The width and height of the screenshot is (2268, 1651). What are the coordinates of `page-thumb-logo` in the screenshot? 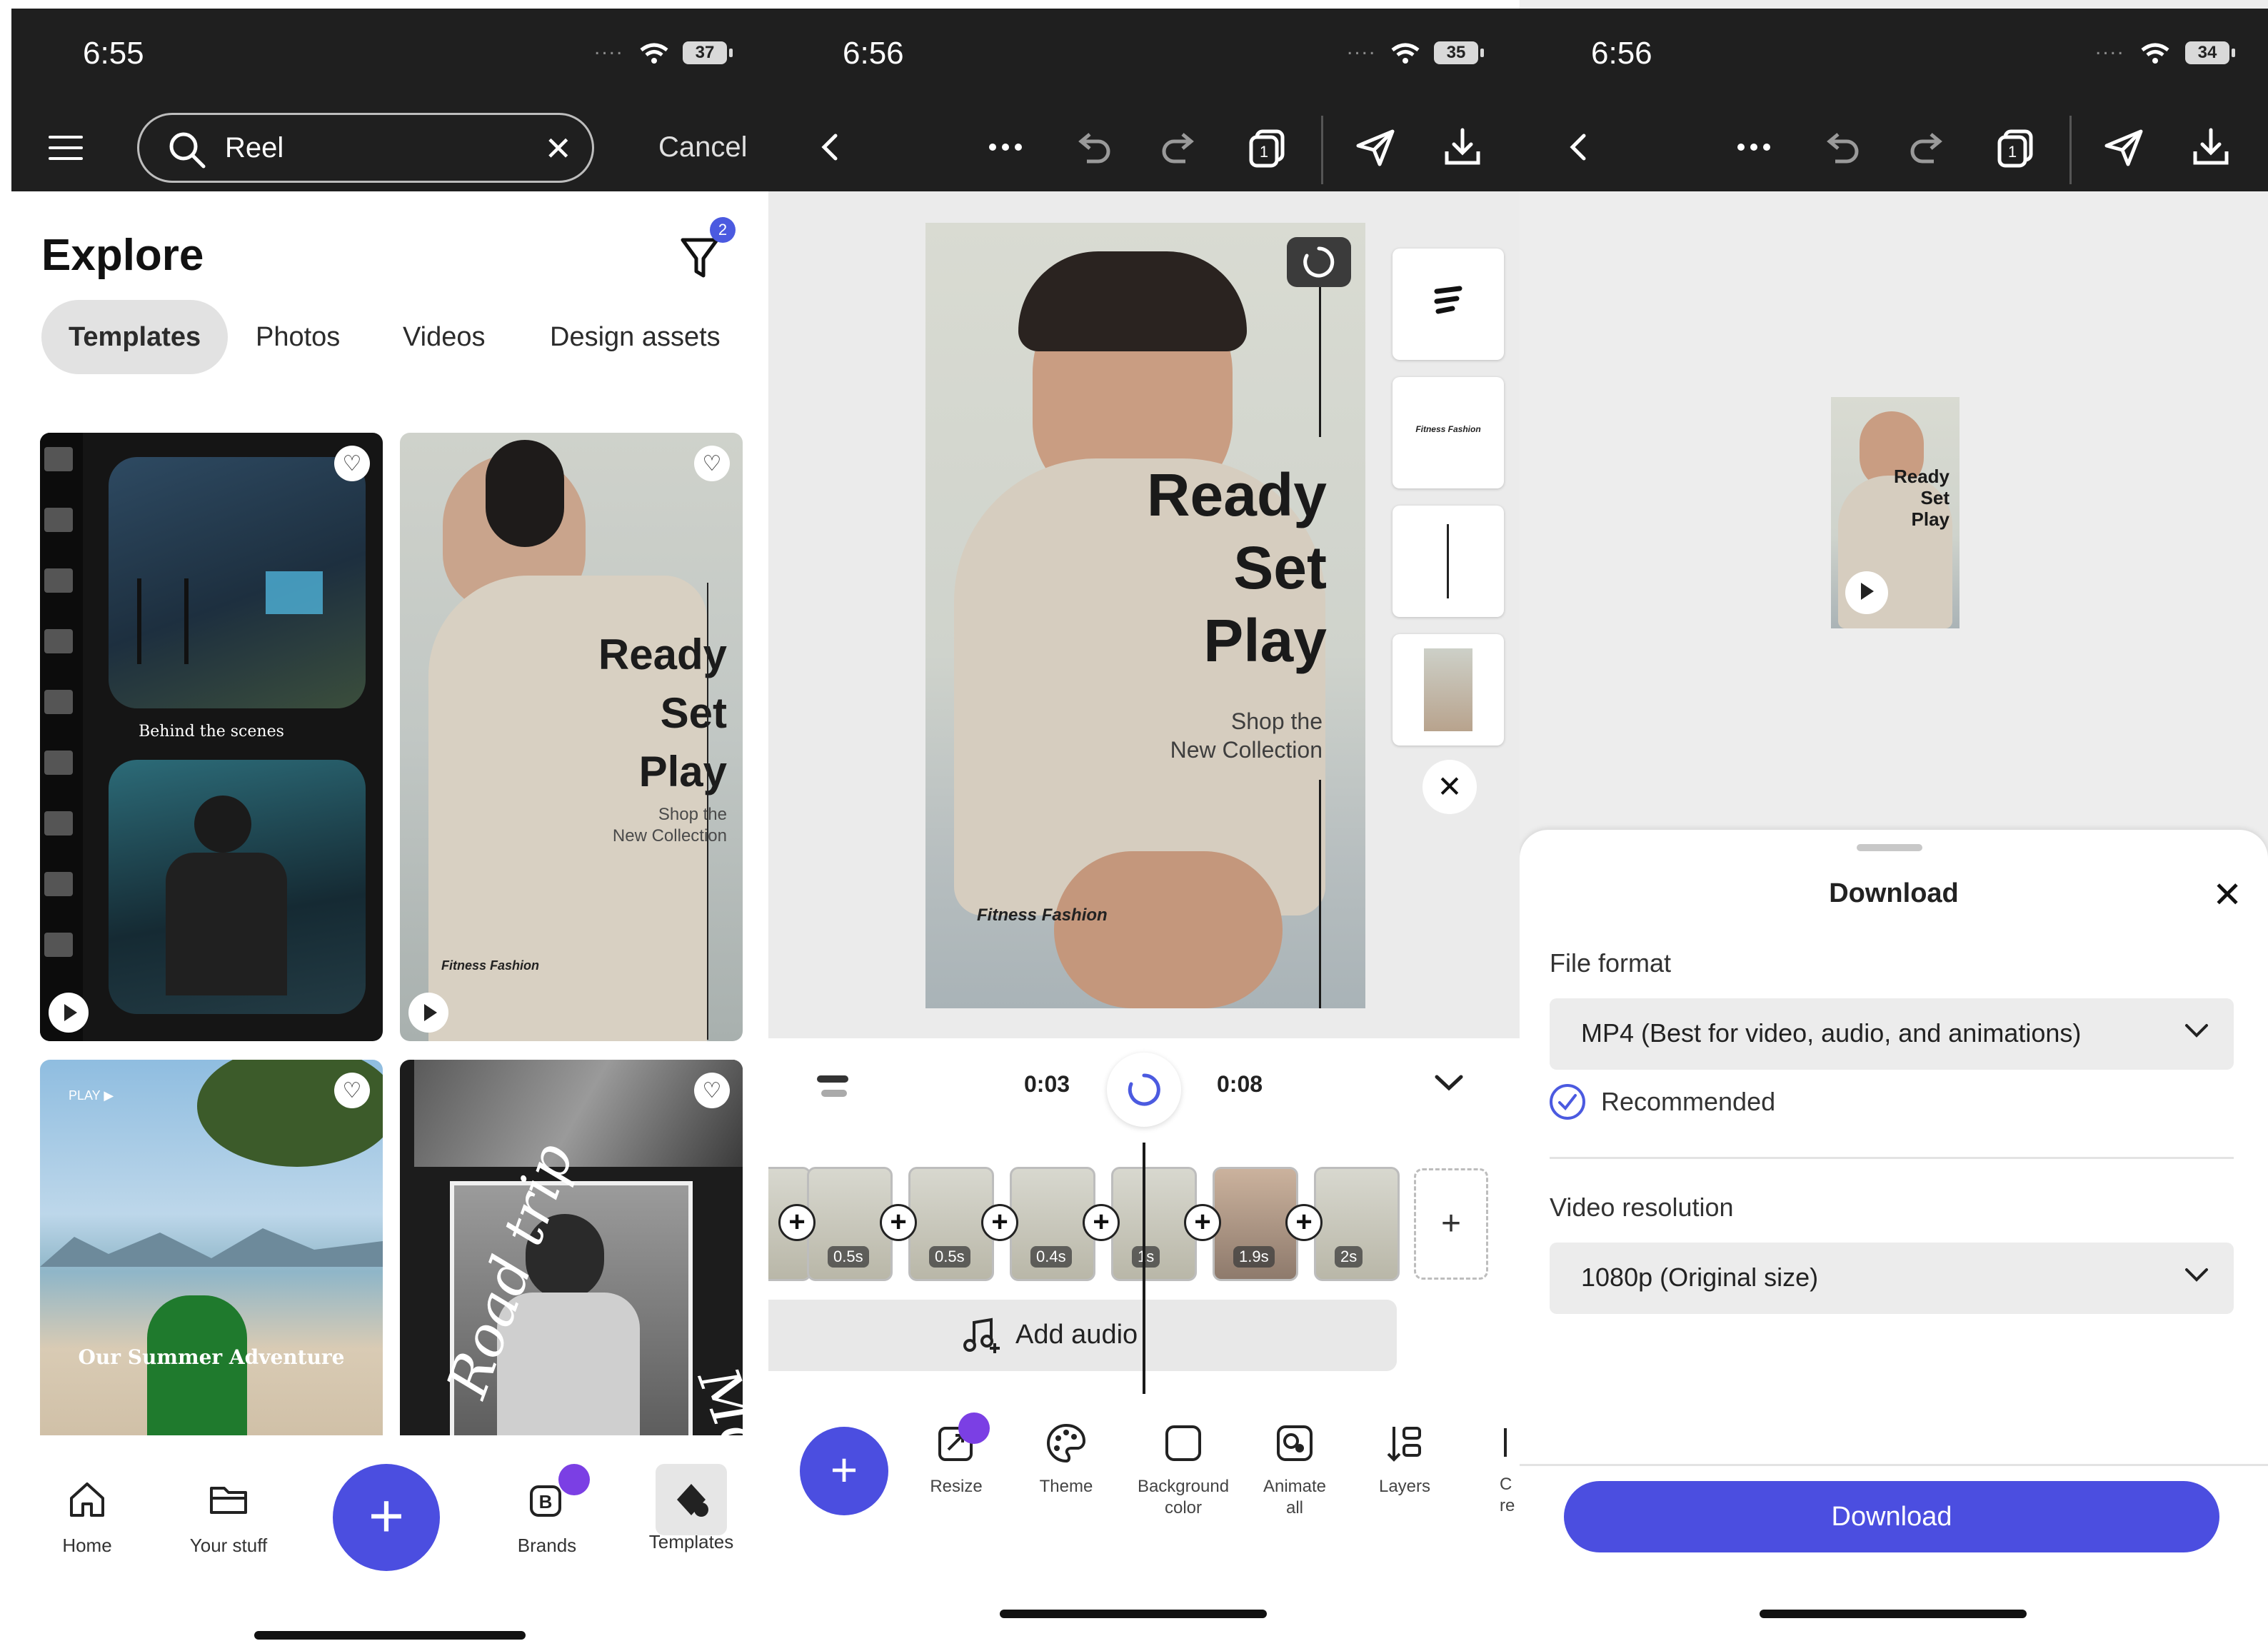 It's located at (1449, 304).